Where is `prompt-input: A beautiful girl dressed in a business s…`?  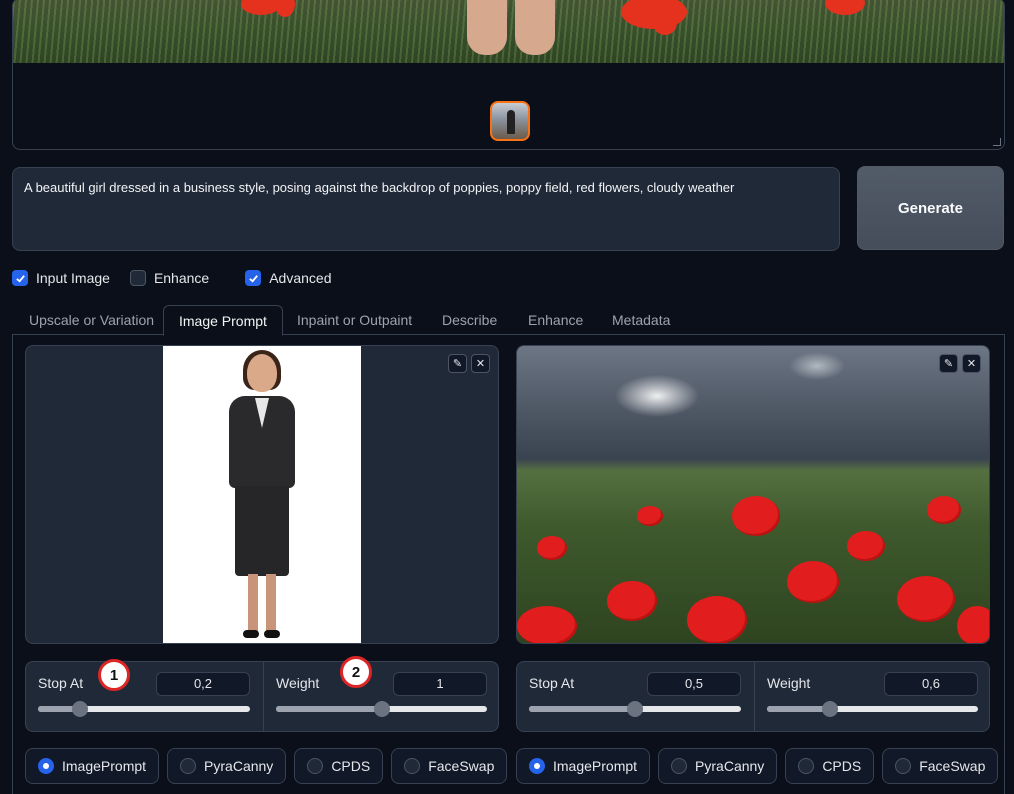 prompt-input: A beautiful girl dressed in a business s… is located at coordinates (426, 209).